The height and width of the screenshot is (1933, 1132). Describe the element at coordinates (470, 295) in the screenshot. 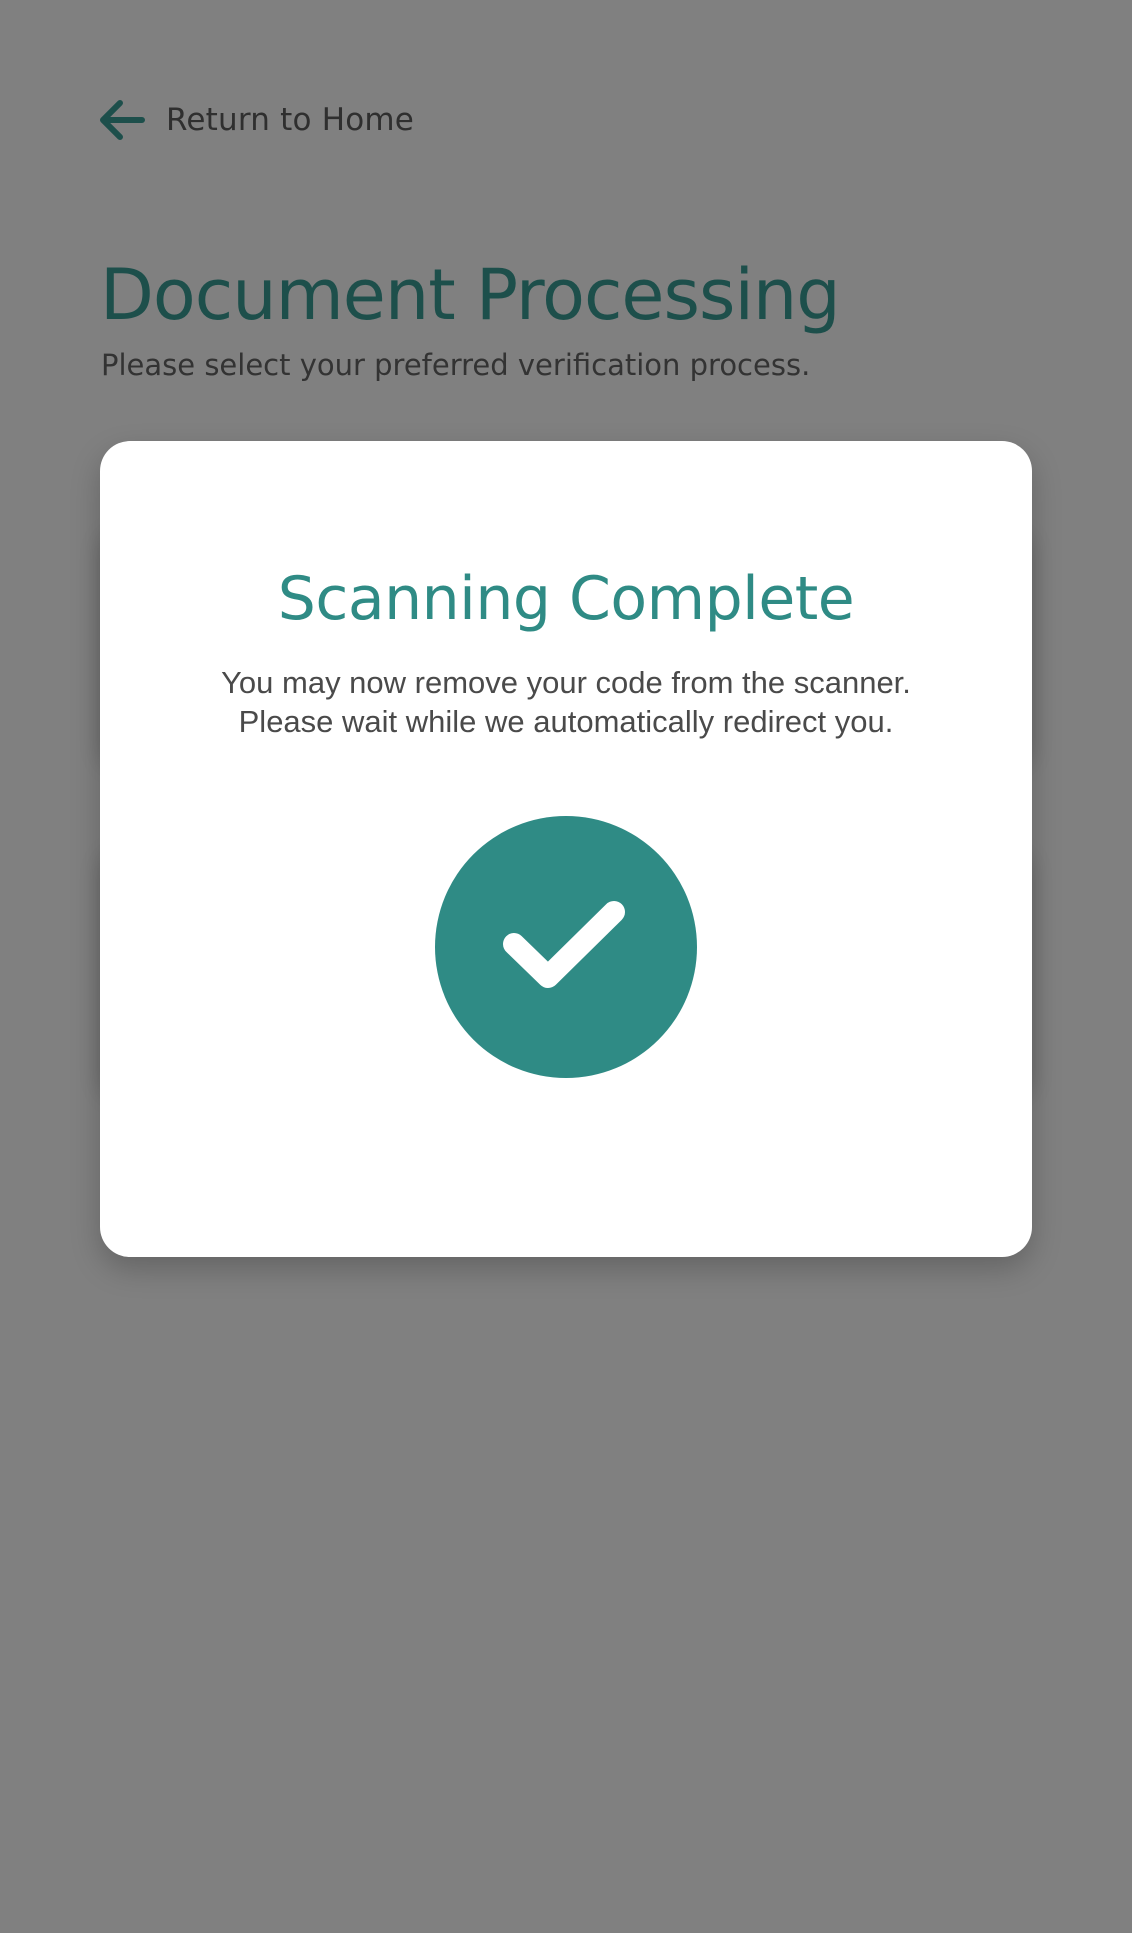

I see `page-title: Document Processing` at that location.